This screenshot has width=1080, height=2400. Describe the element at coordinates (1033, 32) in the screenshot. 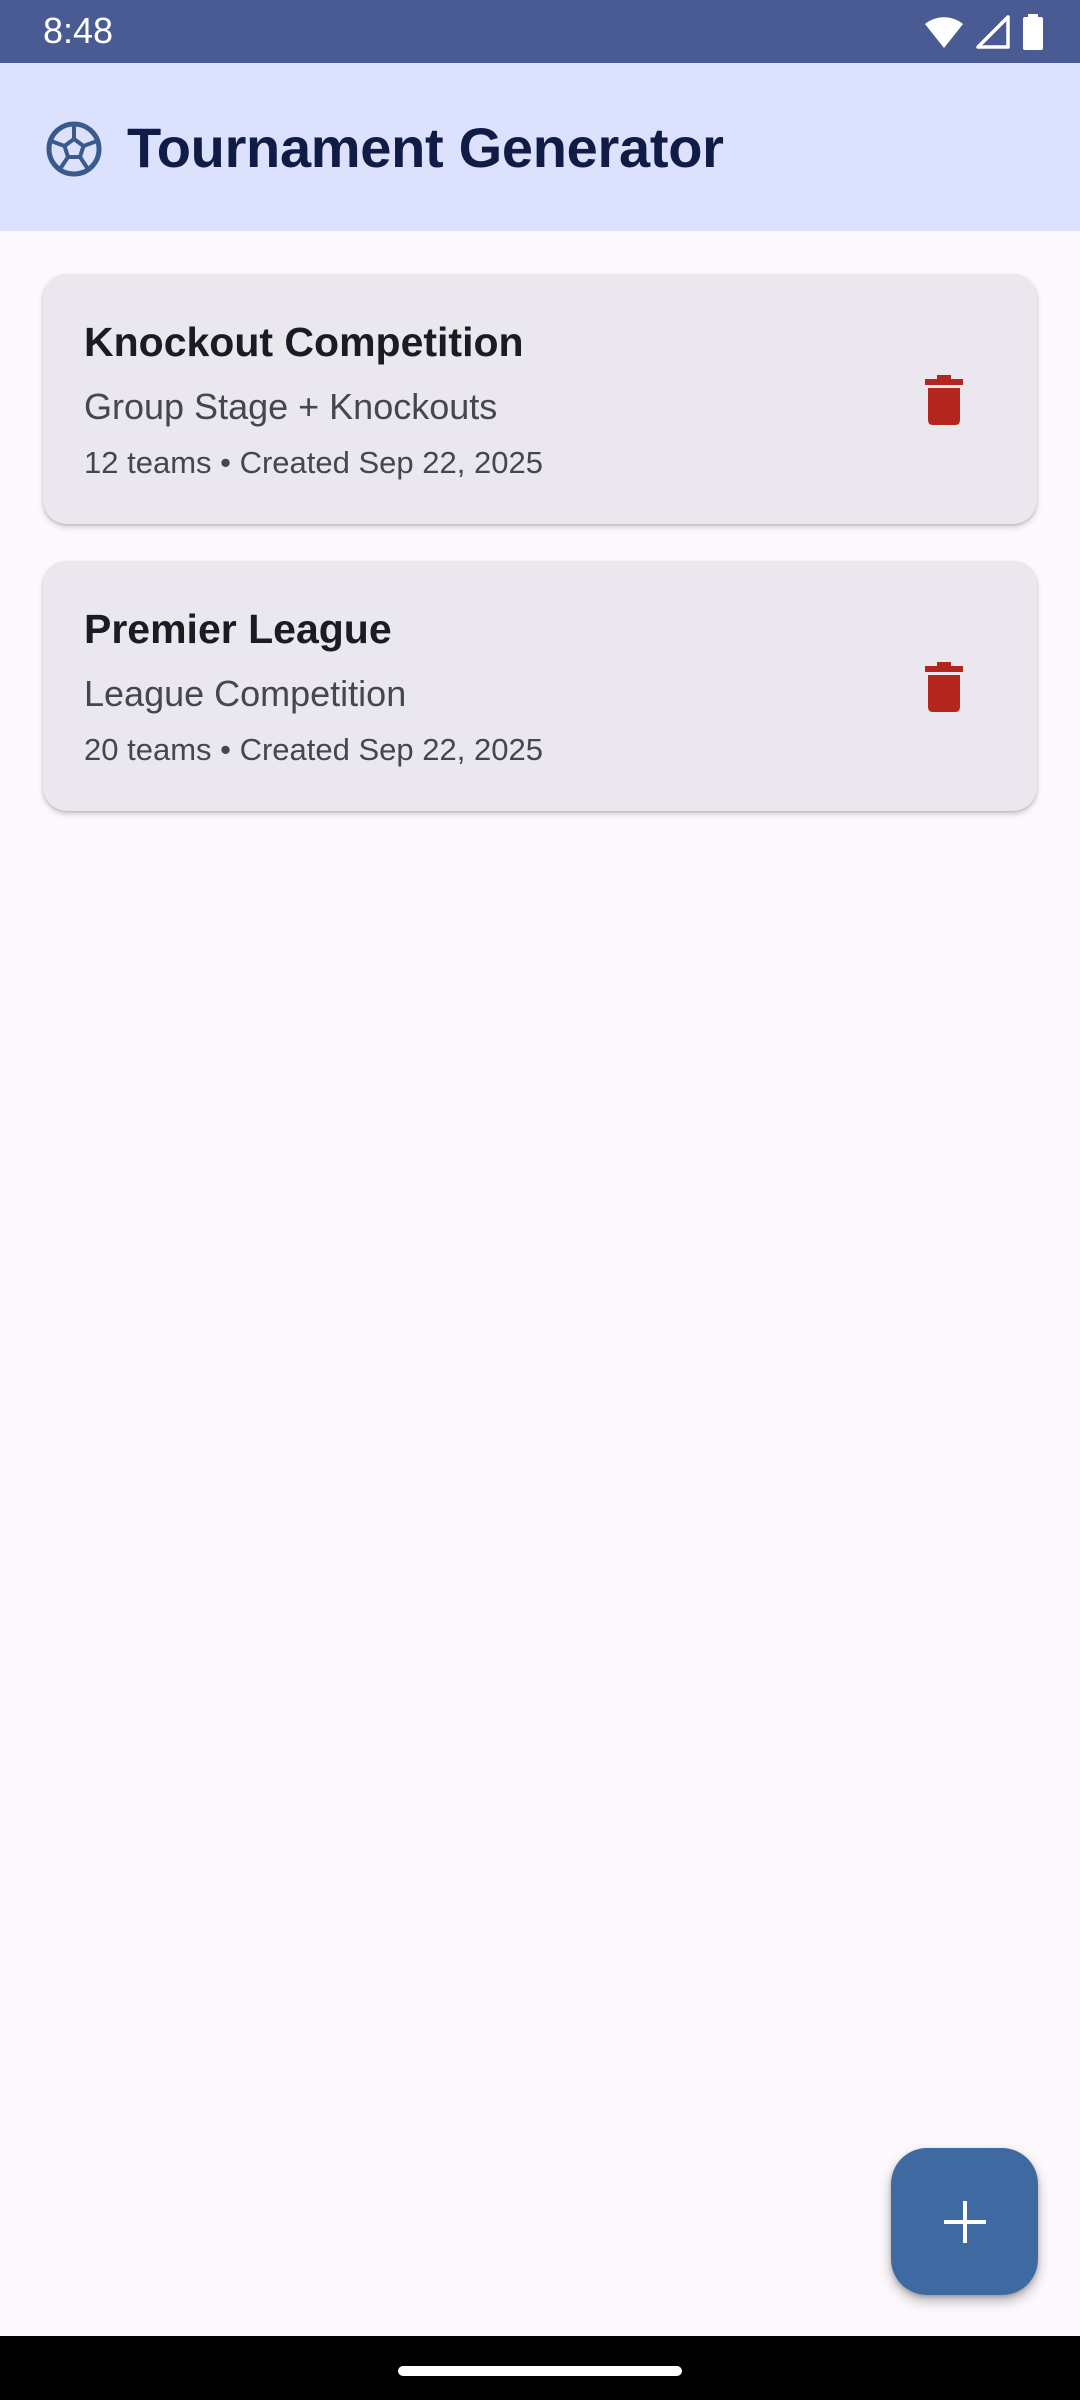

I see `battery-icon` at that location.